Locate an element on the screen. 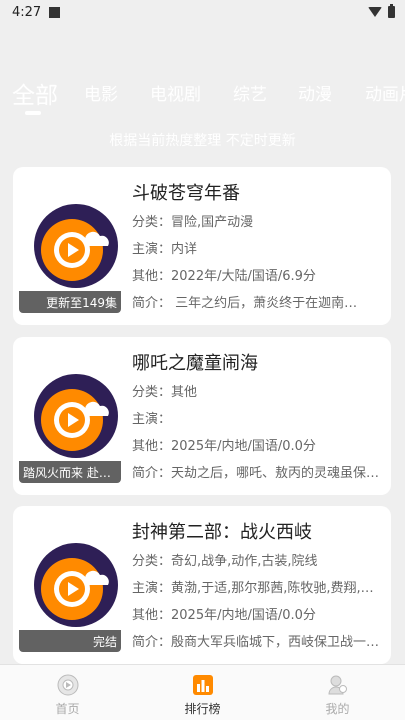 The width and height of the screenshot is (405, 720). episode-badge: 完结 is located at coordinates (70, 641).